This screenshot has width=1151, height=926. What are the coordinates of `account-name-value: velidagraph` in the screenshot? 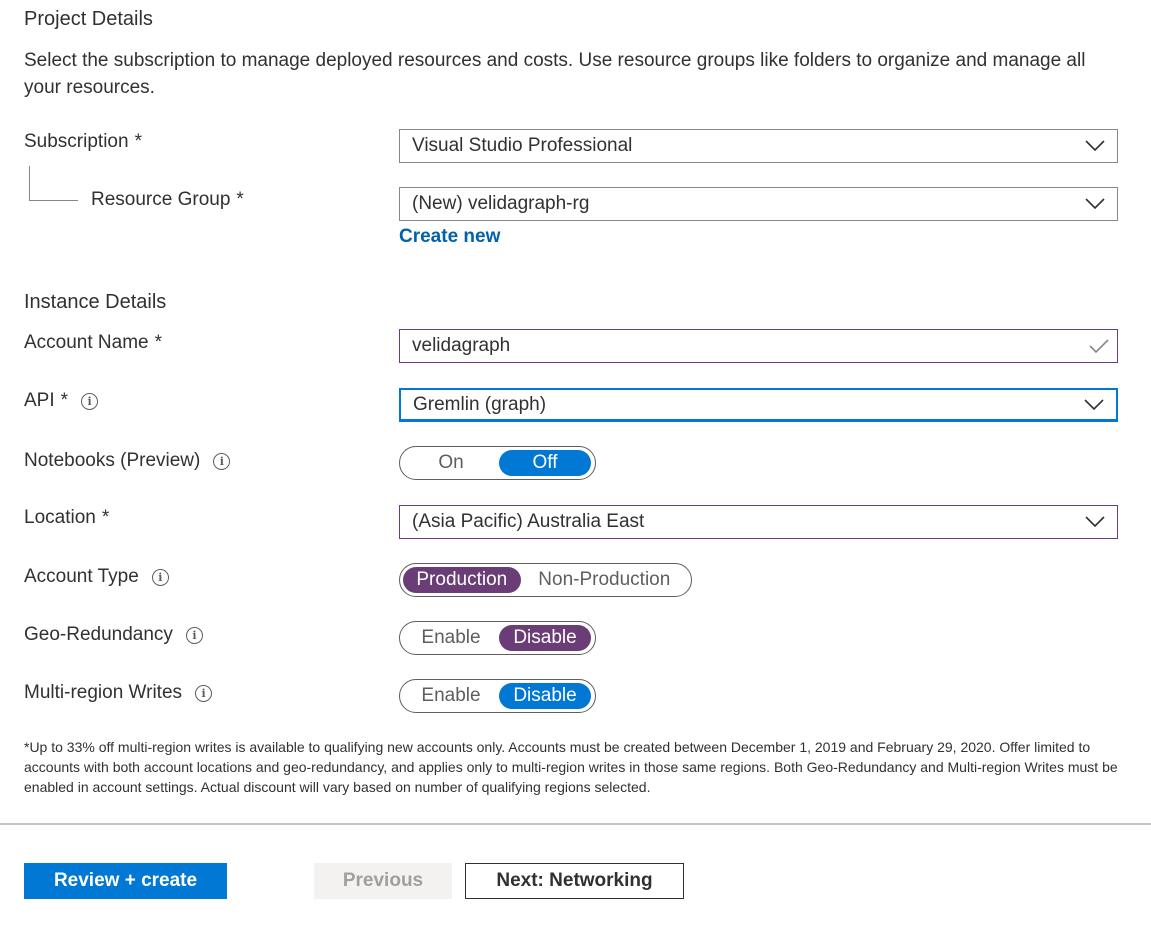 It's located at (461, 345).